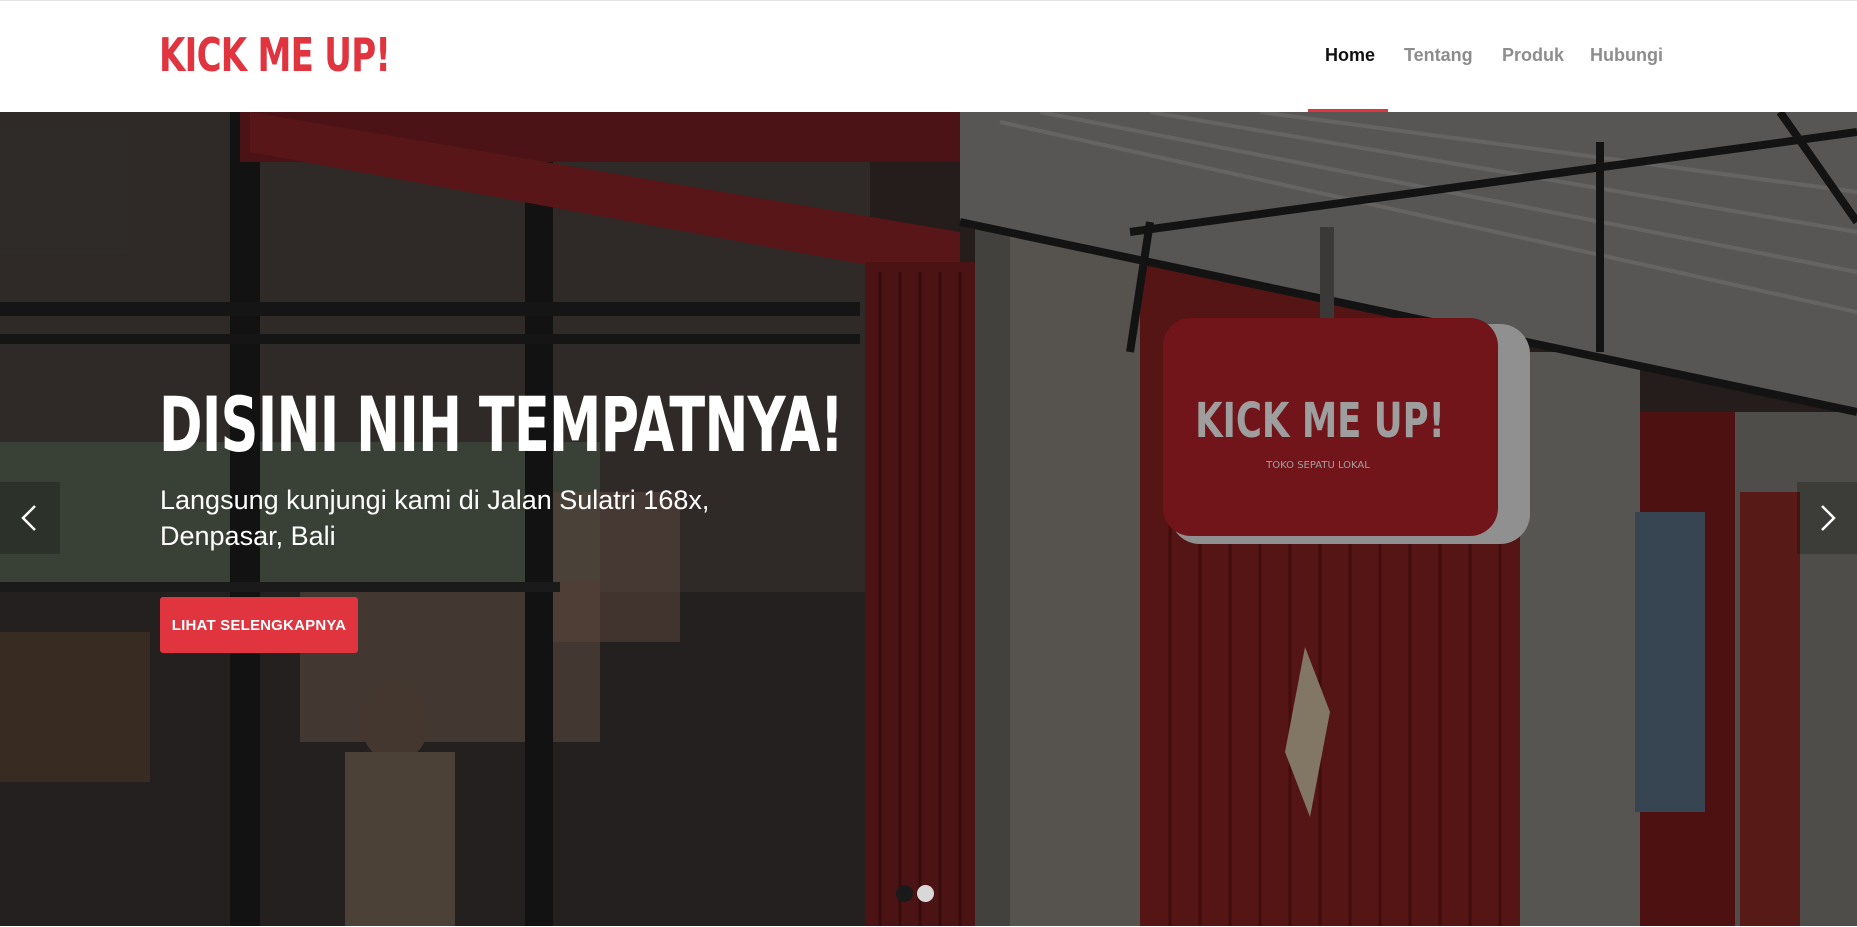 This screenshot has width=1857, height=927. I want to click on chevron-left-icon, so click(28, 518).